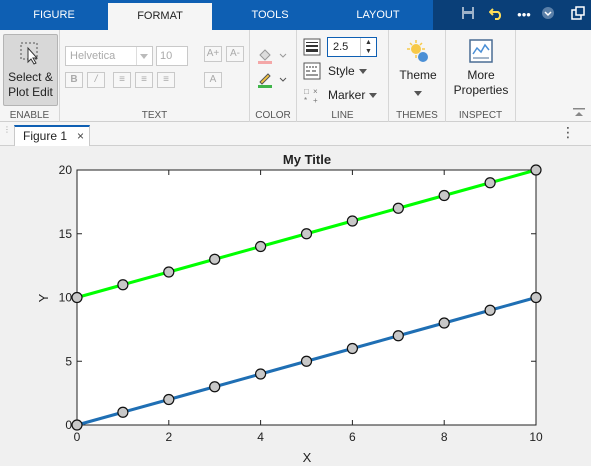 The image size is (591, 466). I want to click on font-size-value: 10, so click(166, 56).